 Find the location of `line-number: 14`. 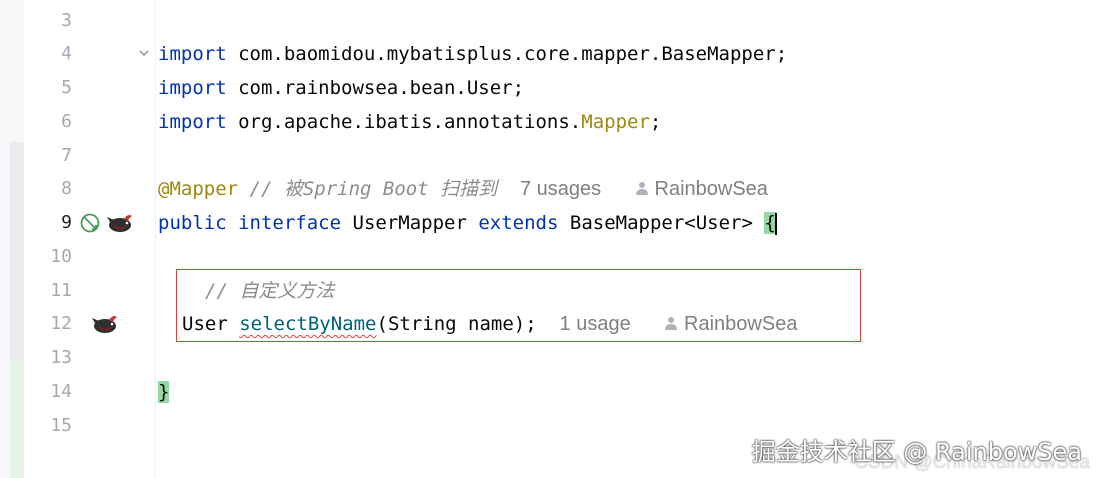

line-number: 14 is located at coordinates (61, 391).